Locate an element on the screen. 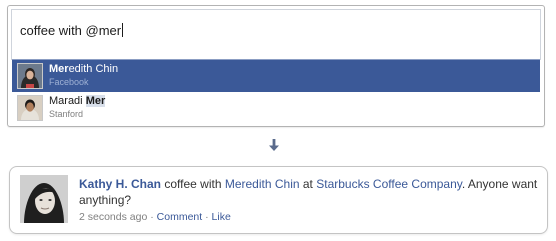 The width and height of the screenshot is (556, 241). comment-link: Comment is located at coordinates (180, 217).